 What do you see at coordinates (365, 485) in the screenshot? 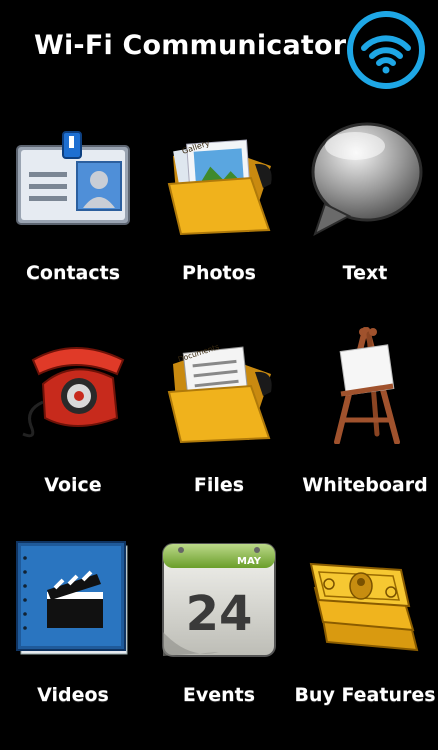
I see `grid-item-label: Whiteboard` at bounding box center [365, 485].